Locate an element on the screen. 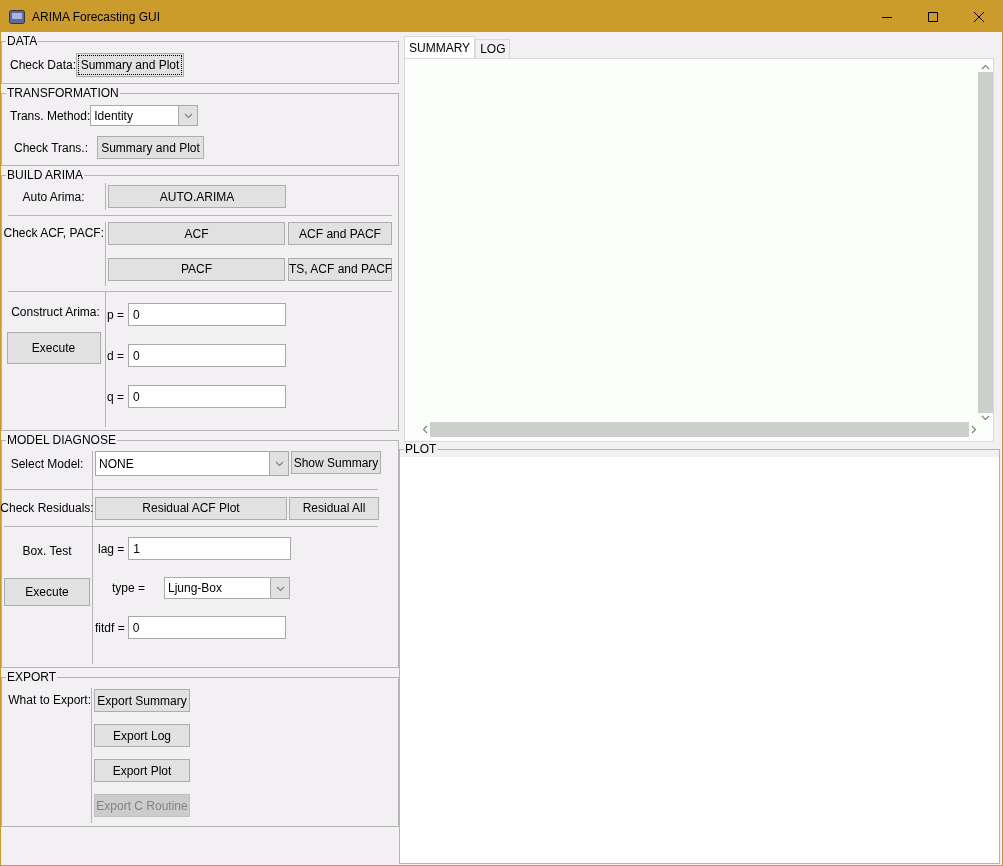  app-icon is located at coordinates (17, 16).